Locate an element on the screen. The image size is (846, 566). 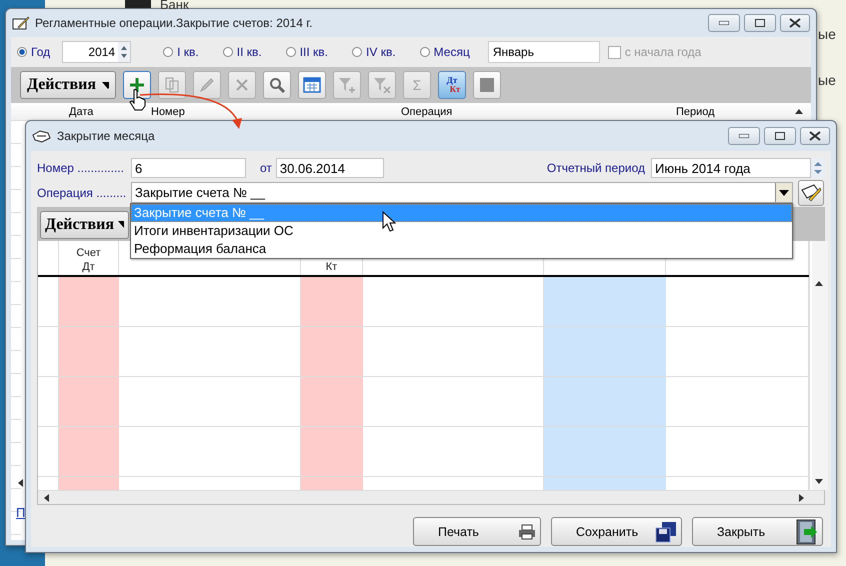
save-button: Сохранить is located at coordinates (616, 531).